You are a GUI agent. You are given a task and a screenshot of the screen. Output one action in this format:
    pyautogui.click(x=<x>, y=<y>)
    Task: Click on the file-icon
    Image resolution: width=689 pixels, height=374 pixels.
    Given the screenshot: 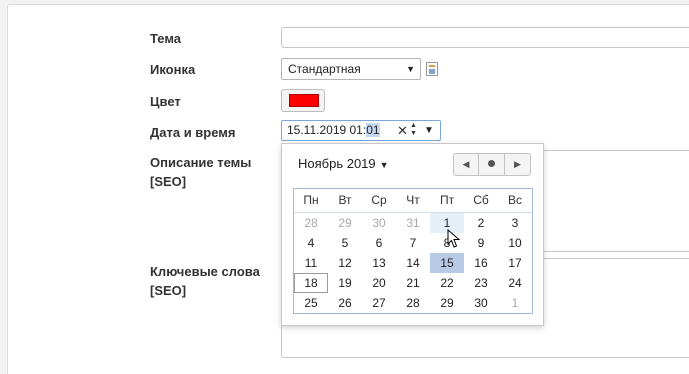 What is the action you would take?
    pyautogui.click(x=432, y=69)
    